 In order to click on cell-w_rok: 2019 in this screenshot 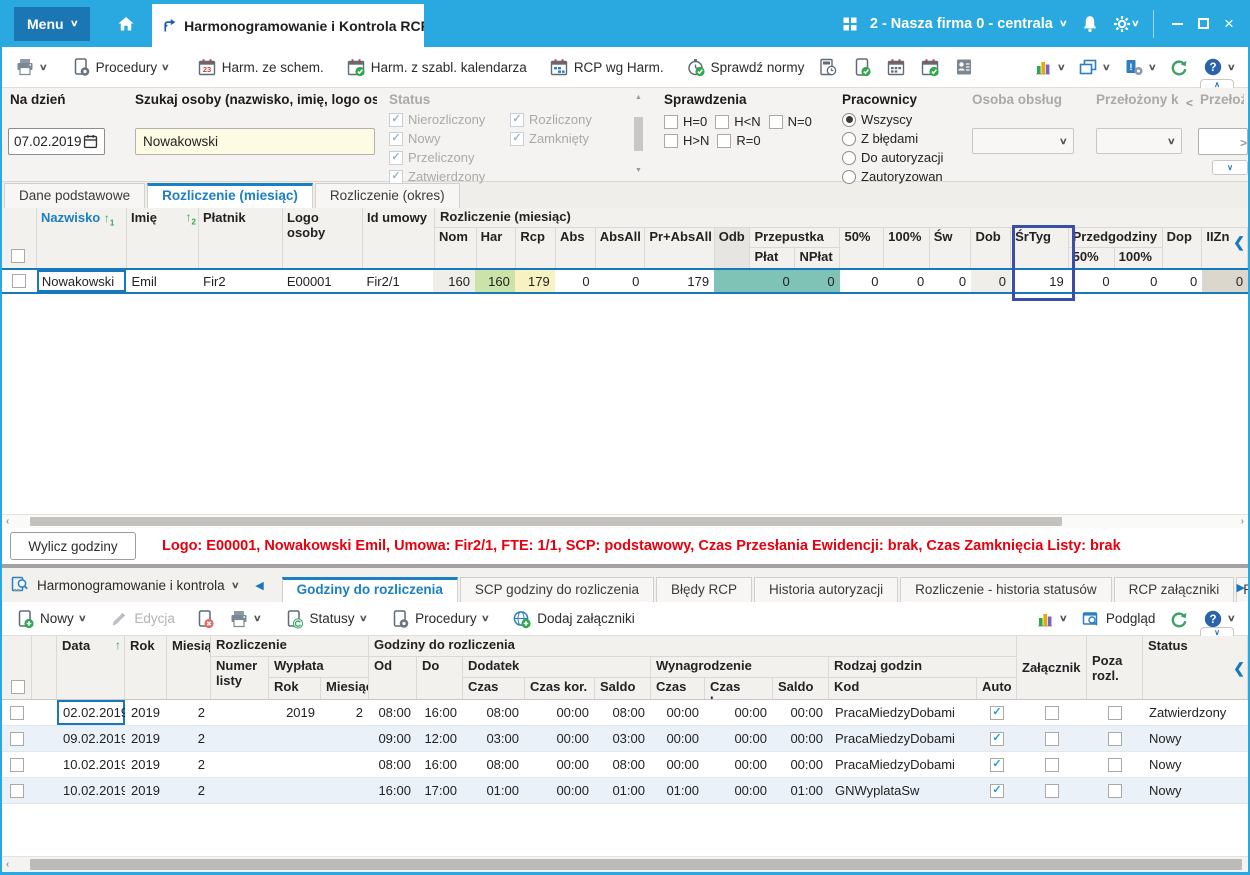, I will do `click(295, 712)`.